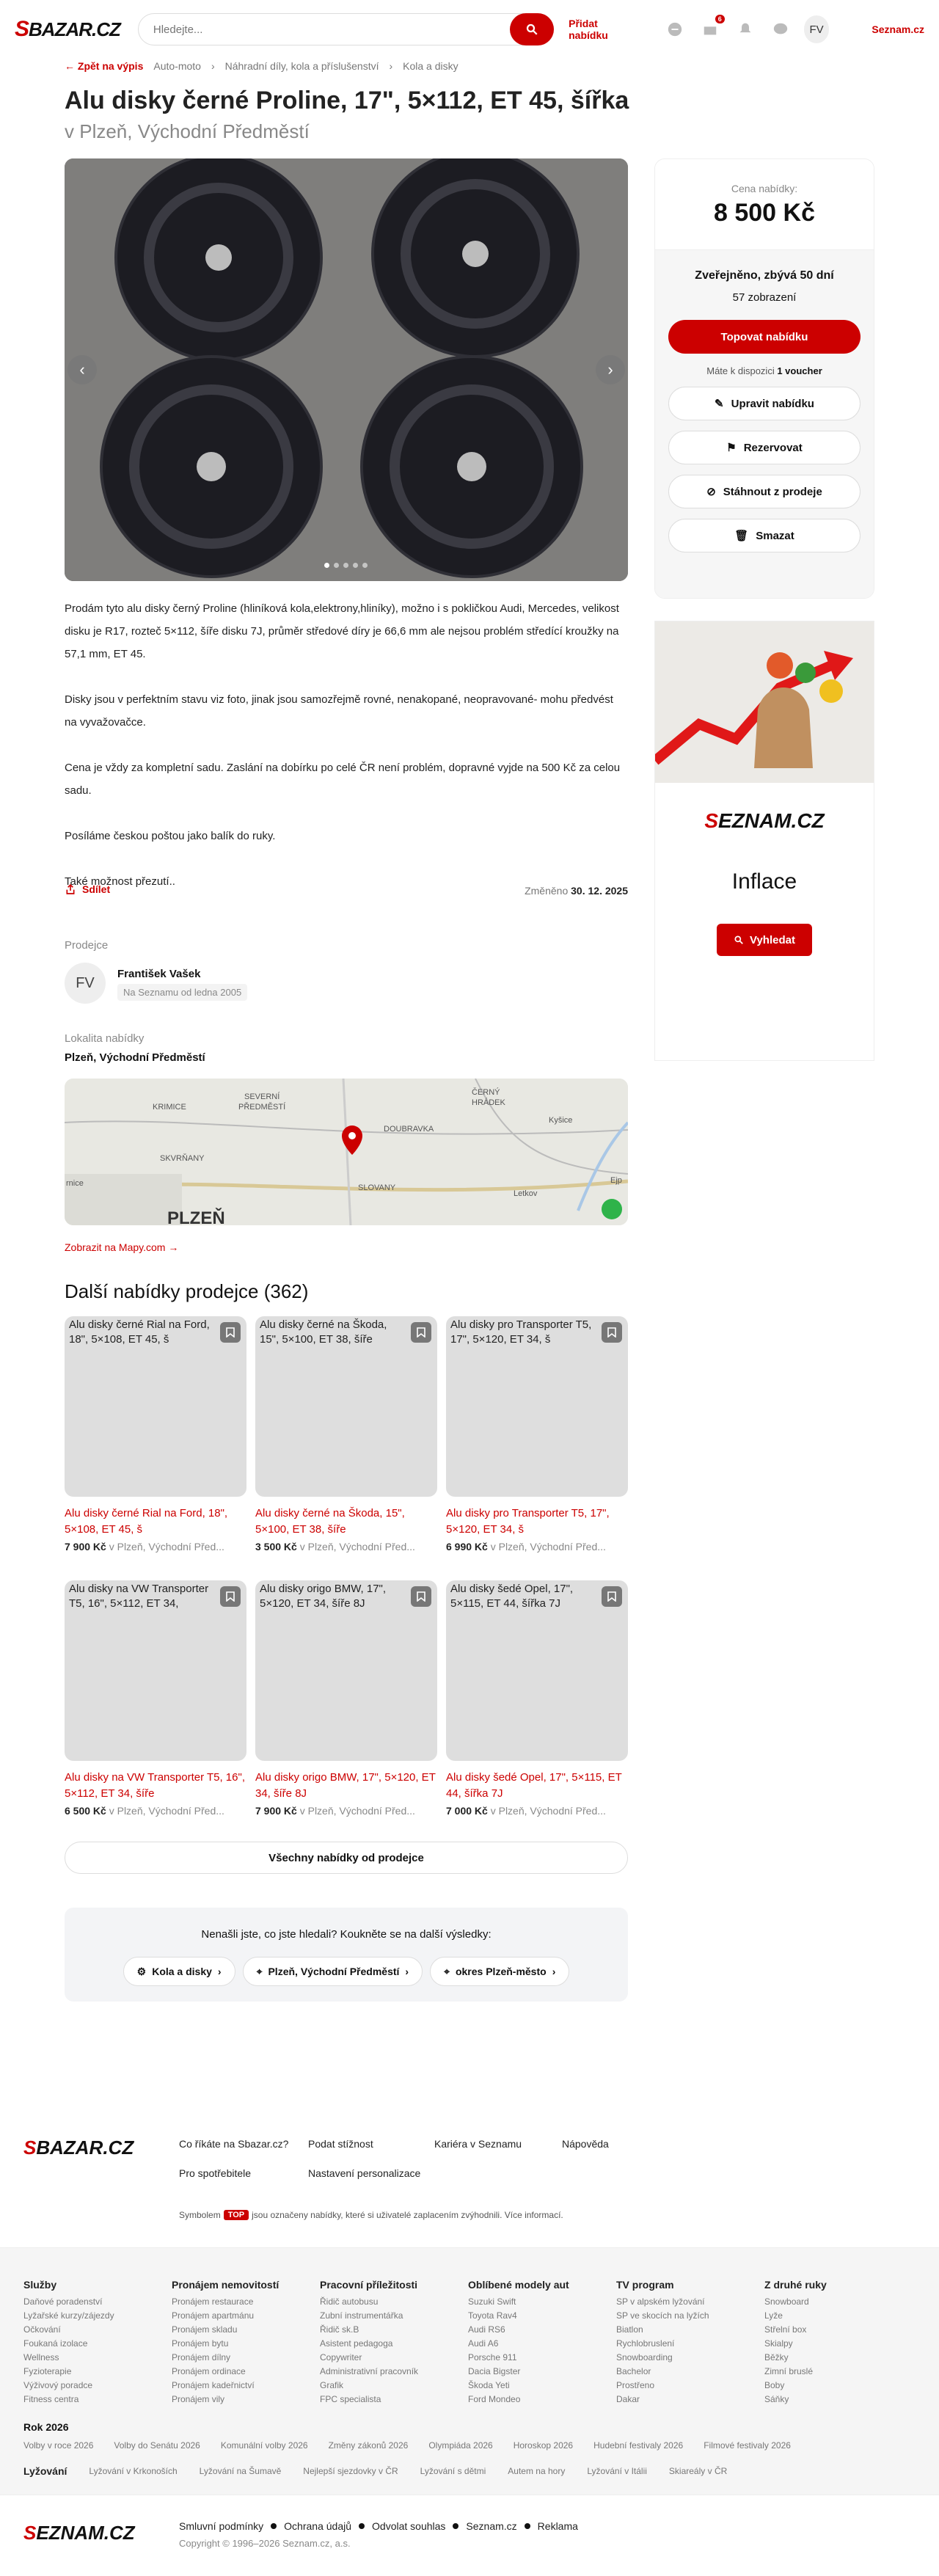 This screenshot has width=939, height=2576. I want to click on bell-icon, so click(745, 30).